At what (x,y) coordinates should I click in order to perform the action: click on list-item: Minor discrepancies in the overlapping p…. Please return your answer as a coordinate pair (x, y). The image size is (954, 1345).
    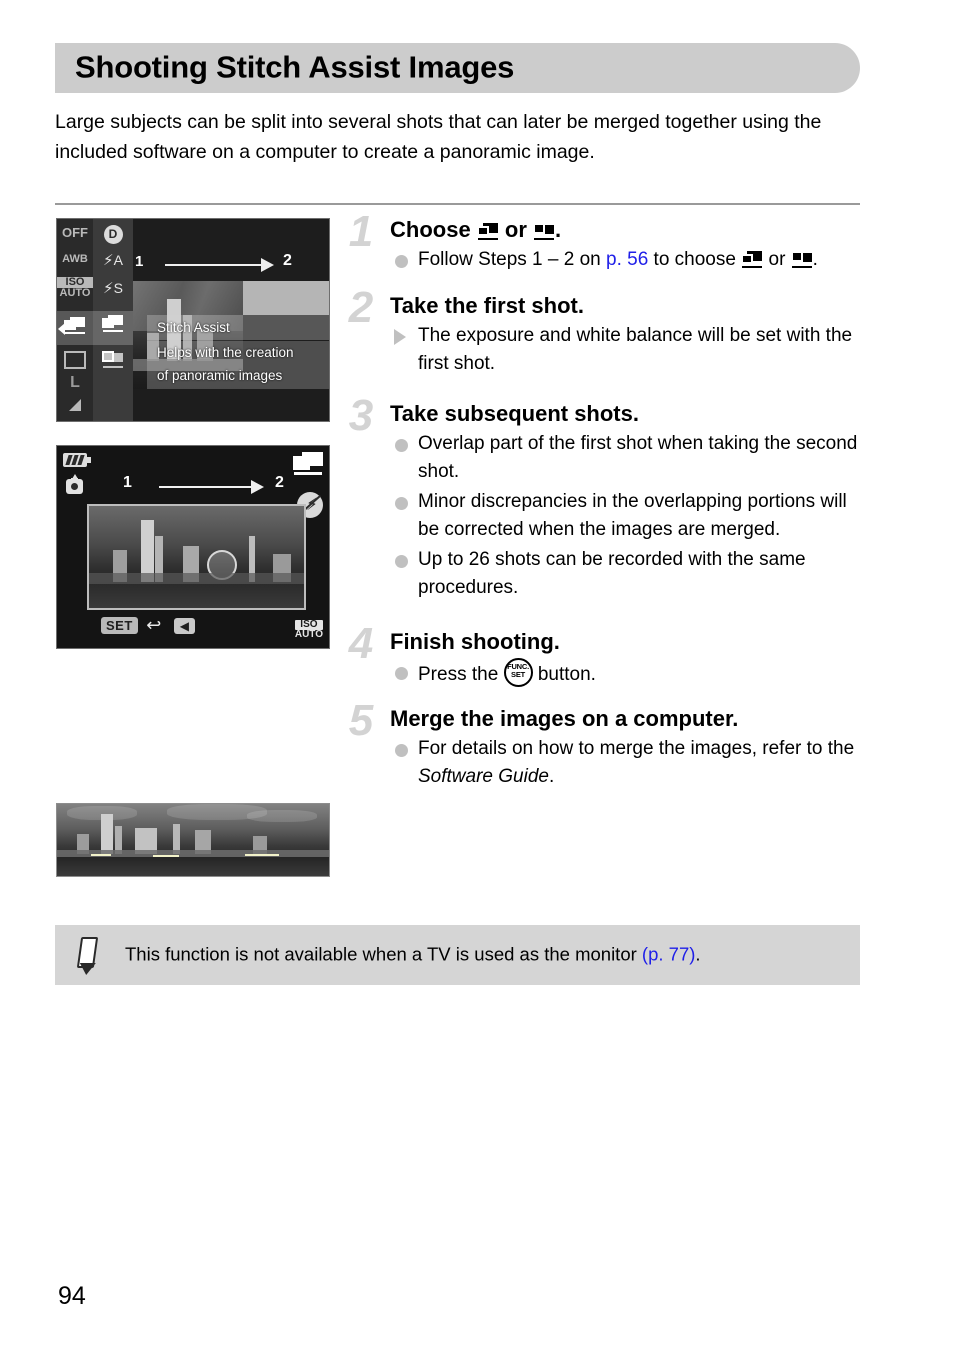
    Looking at the image, I should click on (629, 516).